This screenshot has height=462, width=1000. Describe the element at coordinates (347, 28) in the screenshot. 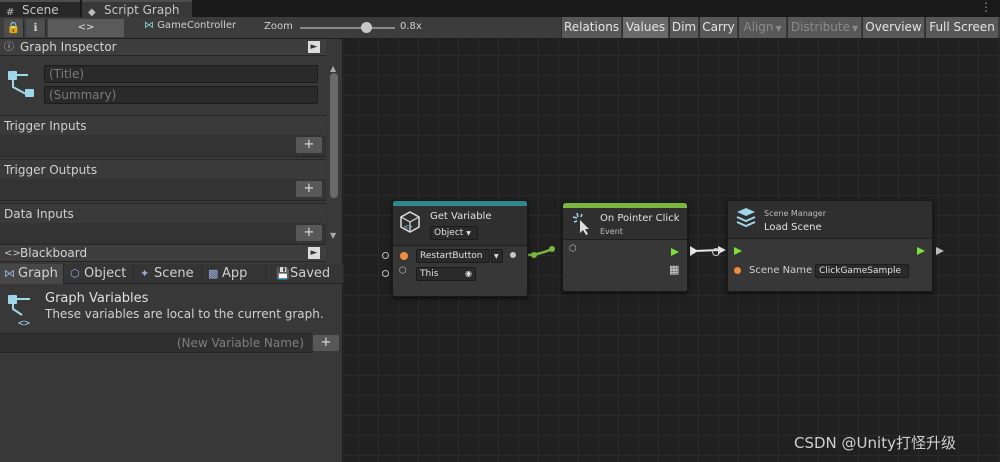

I see `zoom-slider-track` at that location.